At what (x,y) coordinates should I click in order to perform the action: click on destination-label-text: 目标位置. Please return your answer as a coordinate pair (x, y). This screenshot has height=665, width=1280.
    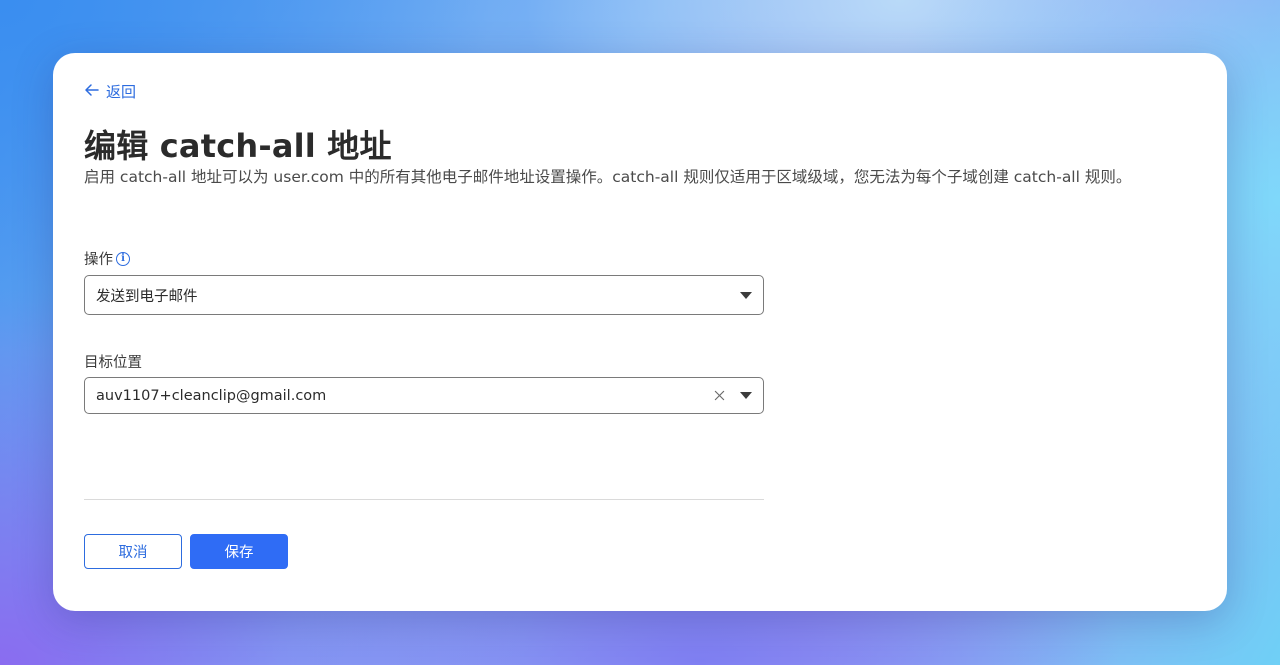
    Looking at the image, I should click on (113, 363).